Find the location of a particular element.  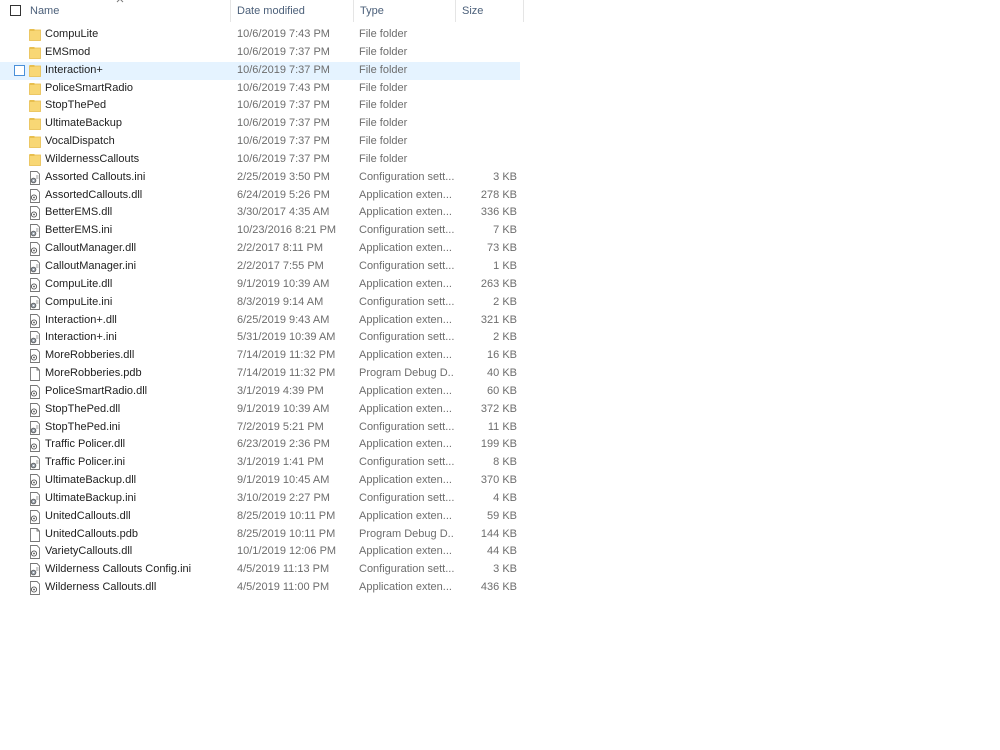

file-date-modified: 10/1/2019 12:06 PM is located at coordinates (287, 551).